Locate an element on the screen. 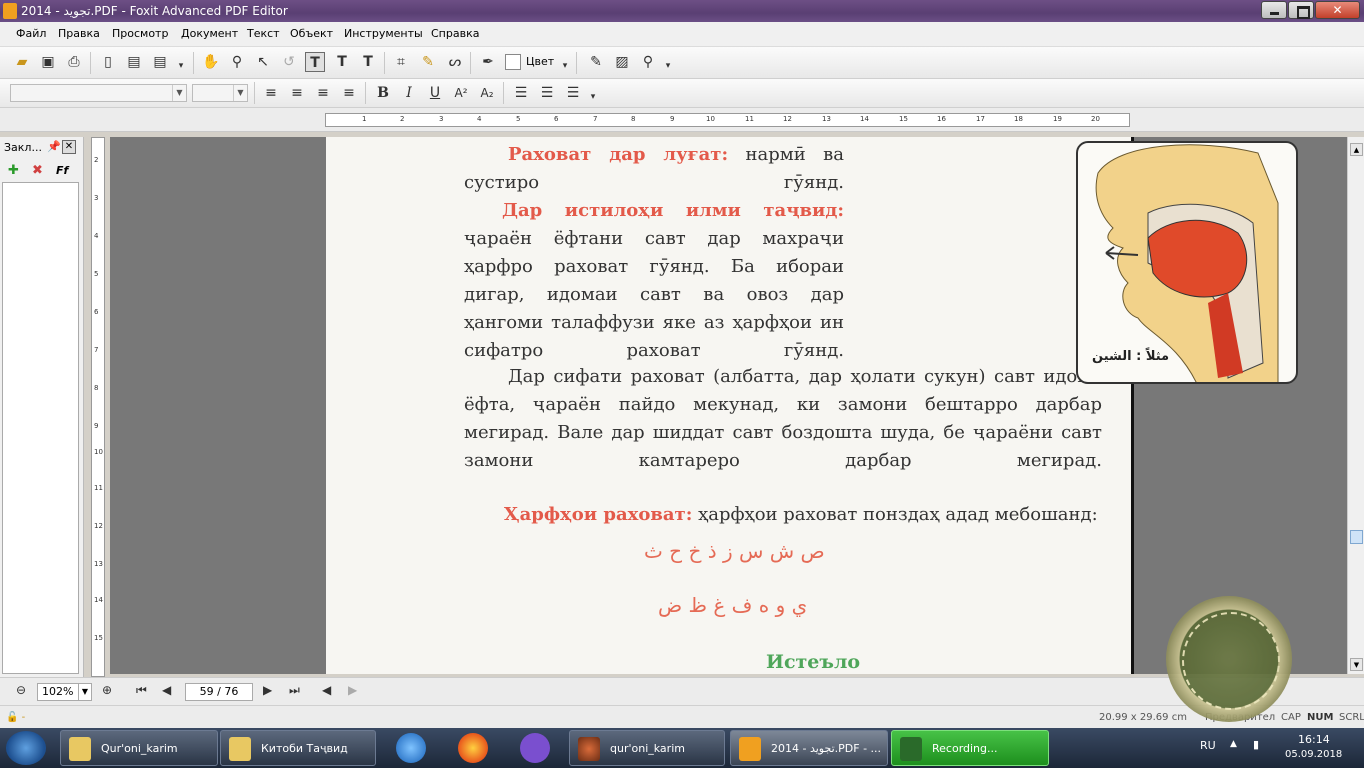 The height and width of the screenshot is (768, 1364). taskbar-qurani-karim-app: qur'oni_karim is located at coordinates (647, 748).